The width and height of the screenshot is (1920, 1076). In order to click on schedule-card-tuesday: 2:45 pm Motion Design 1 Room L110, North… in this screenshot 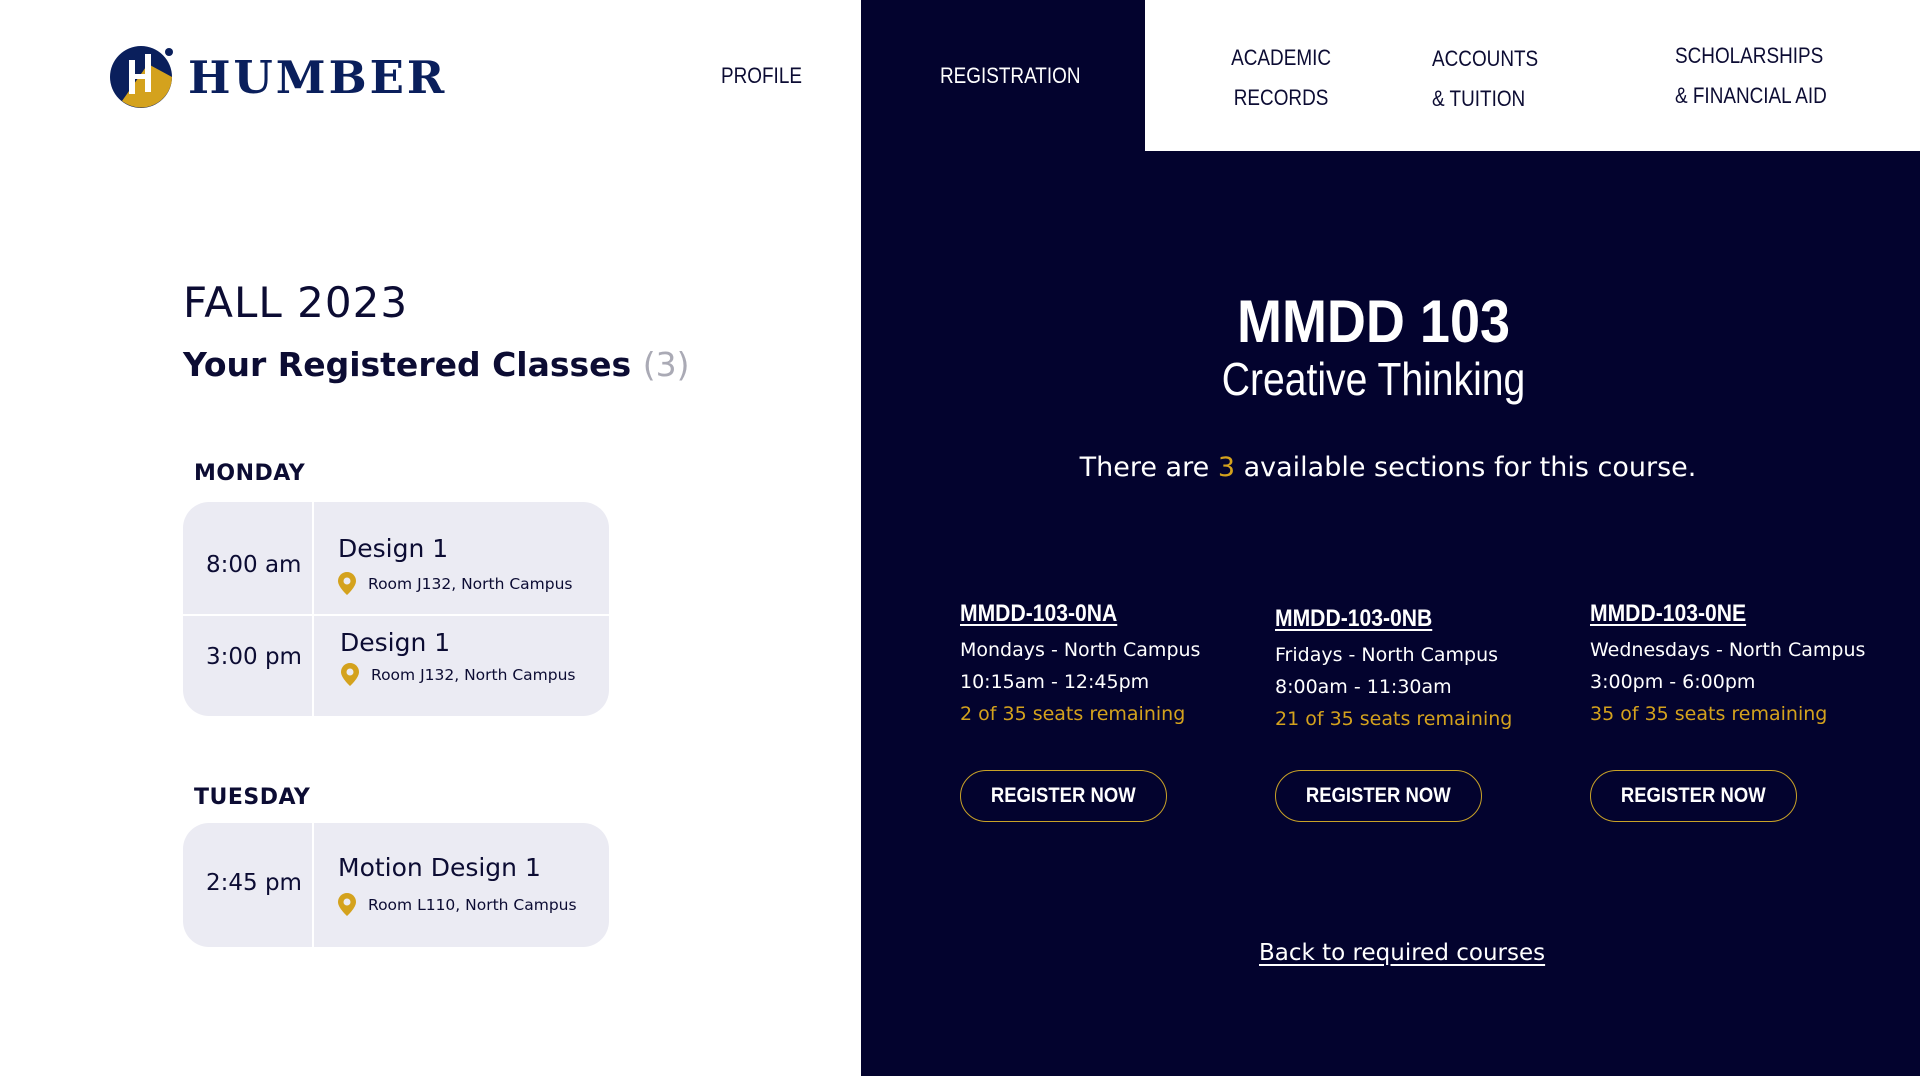, I will do `click(396, 885)`.